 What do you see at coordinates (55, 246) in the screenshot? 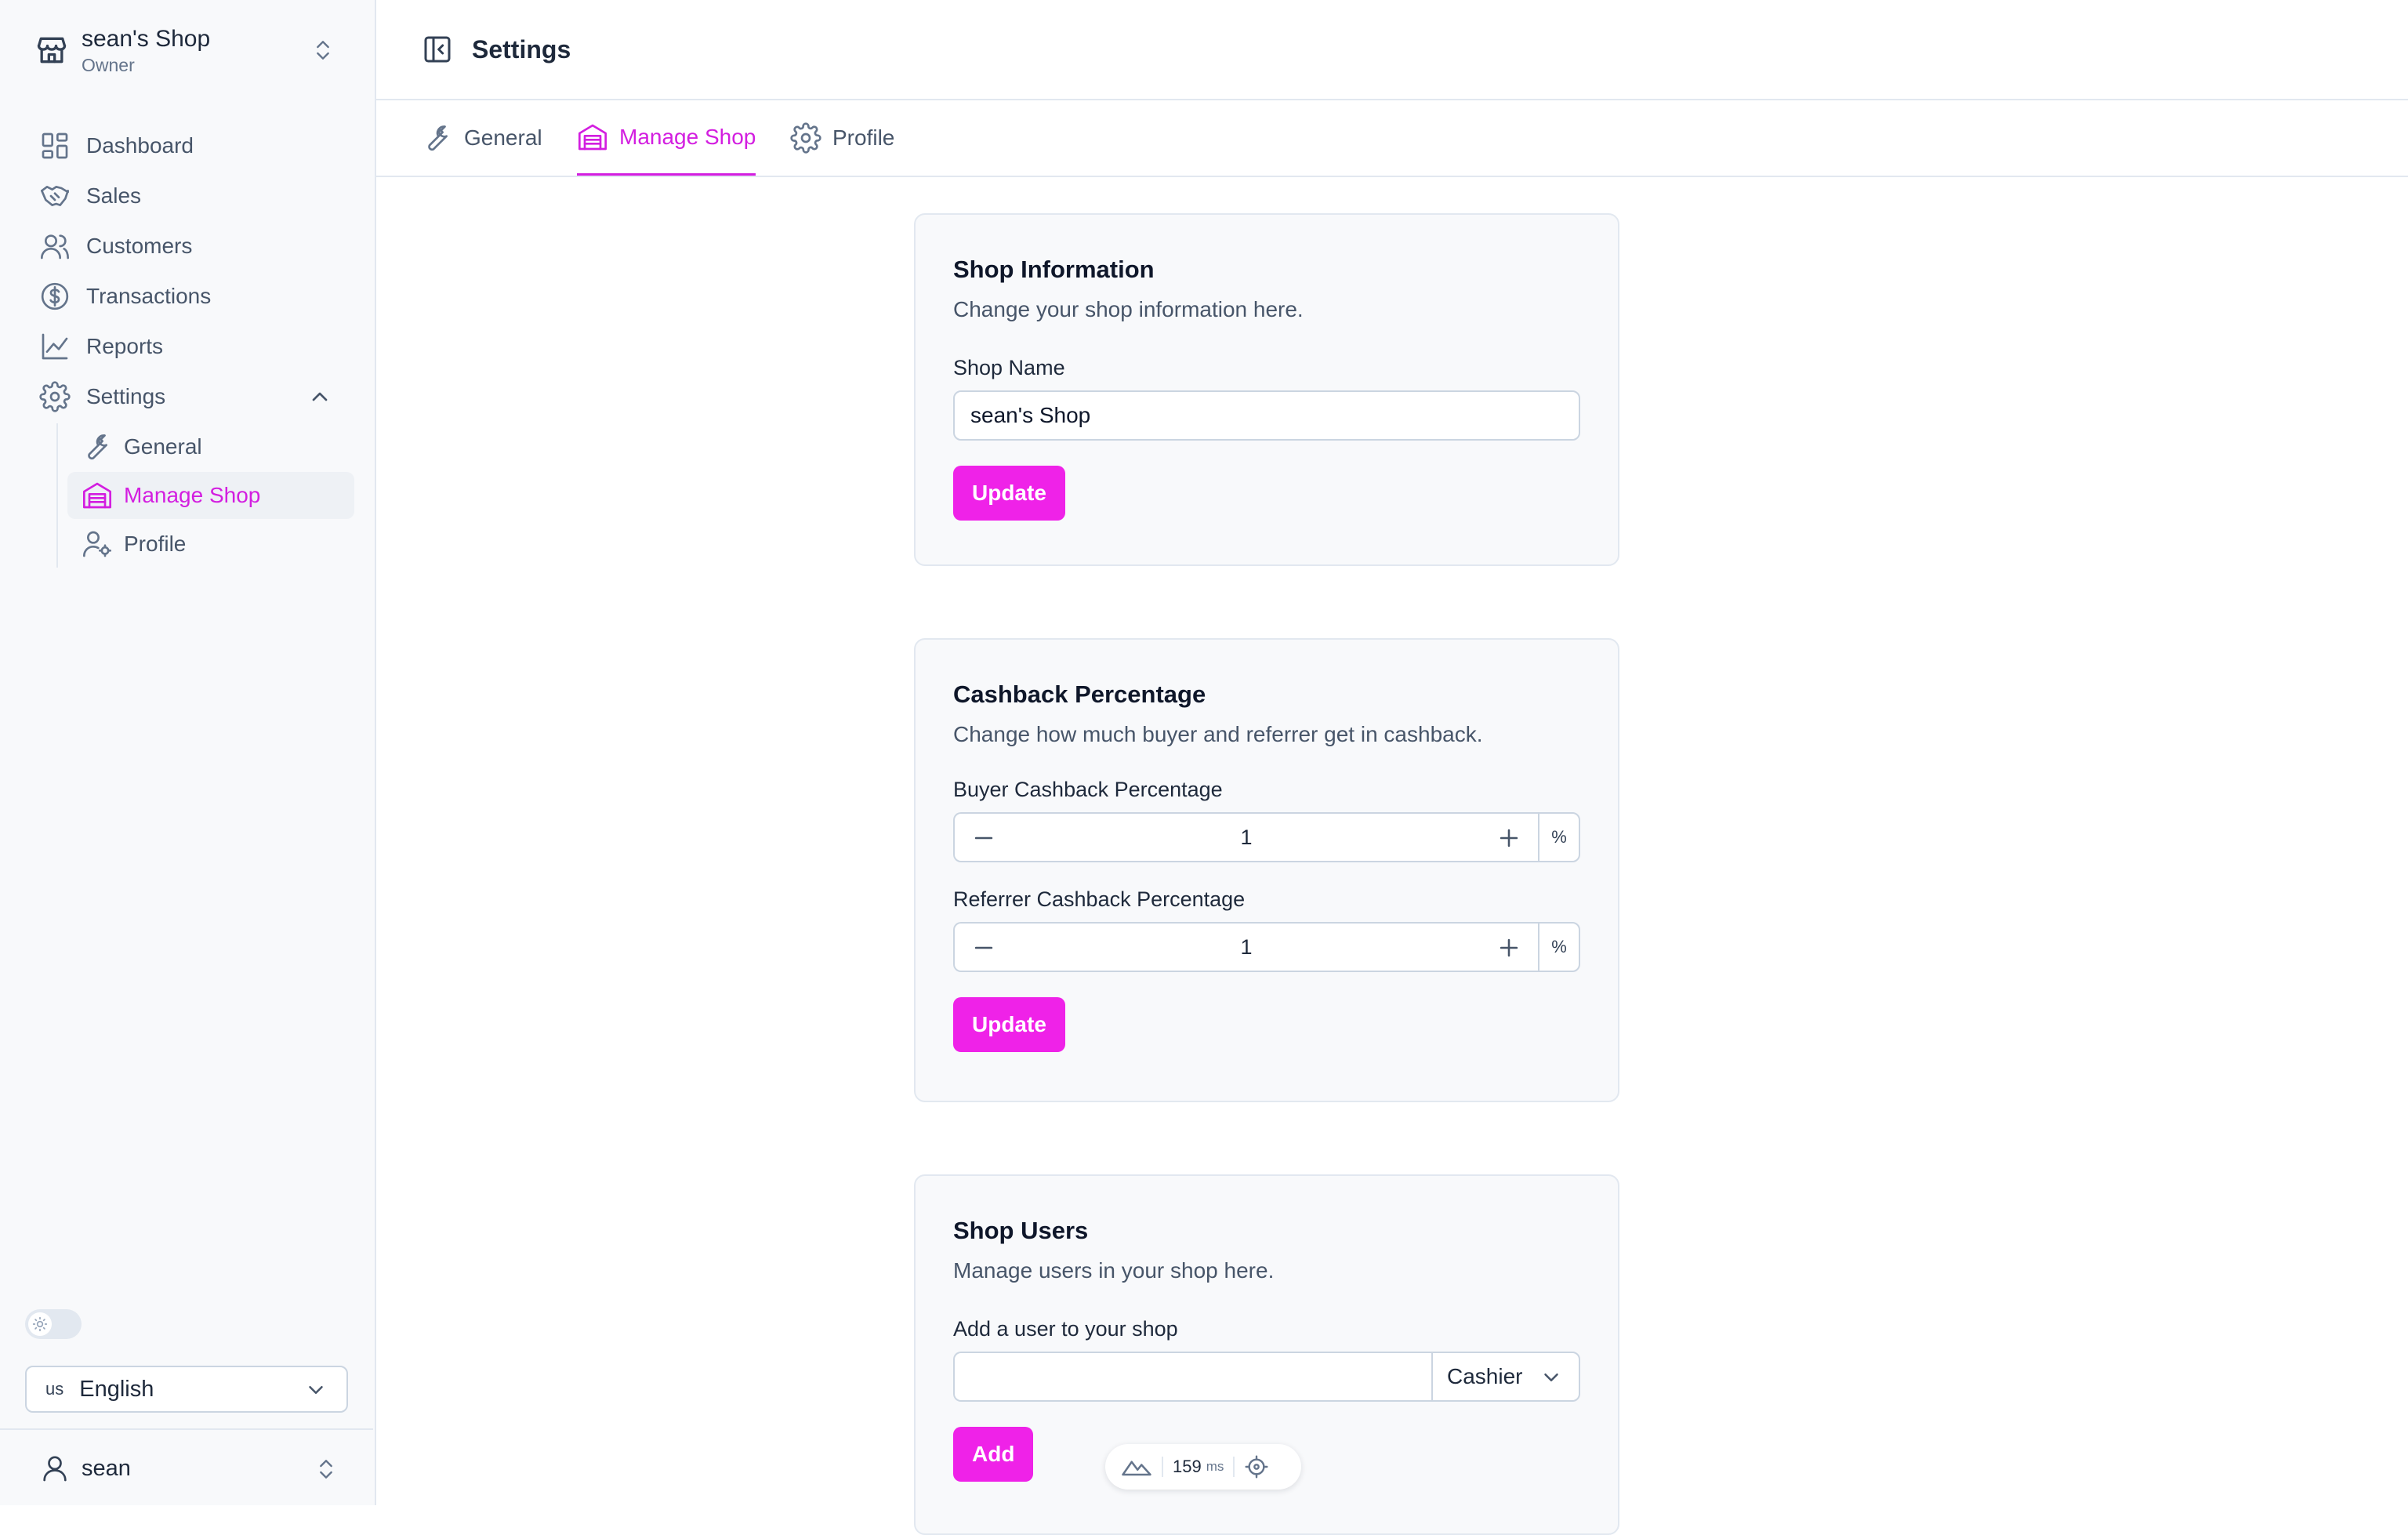
I see `users-icon` at bounding box center [55, 246].